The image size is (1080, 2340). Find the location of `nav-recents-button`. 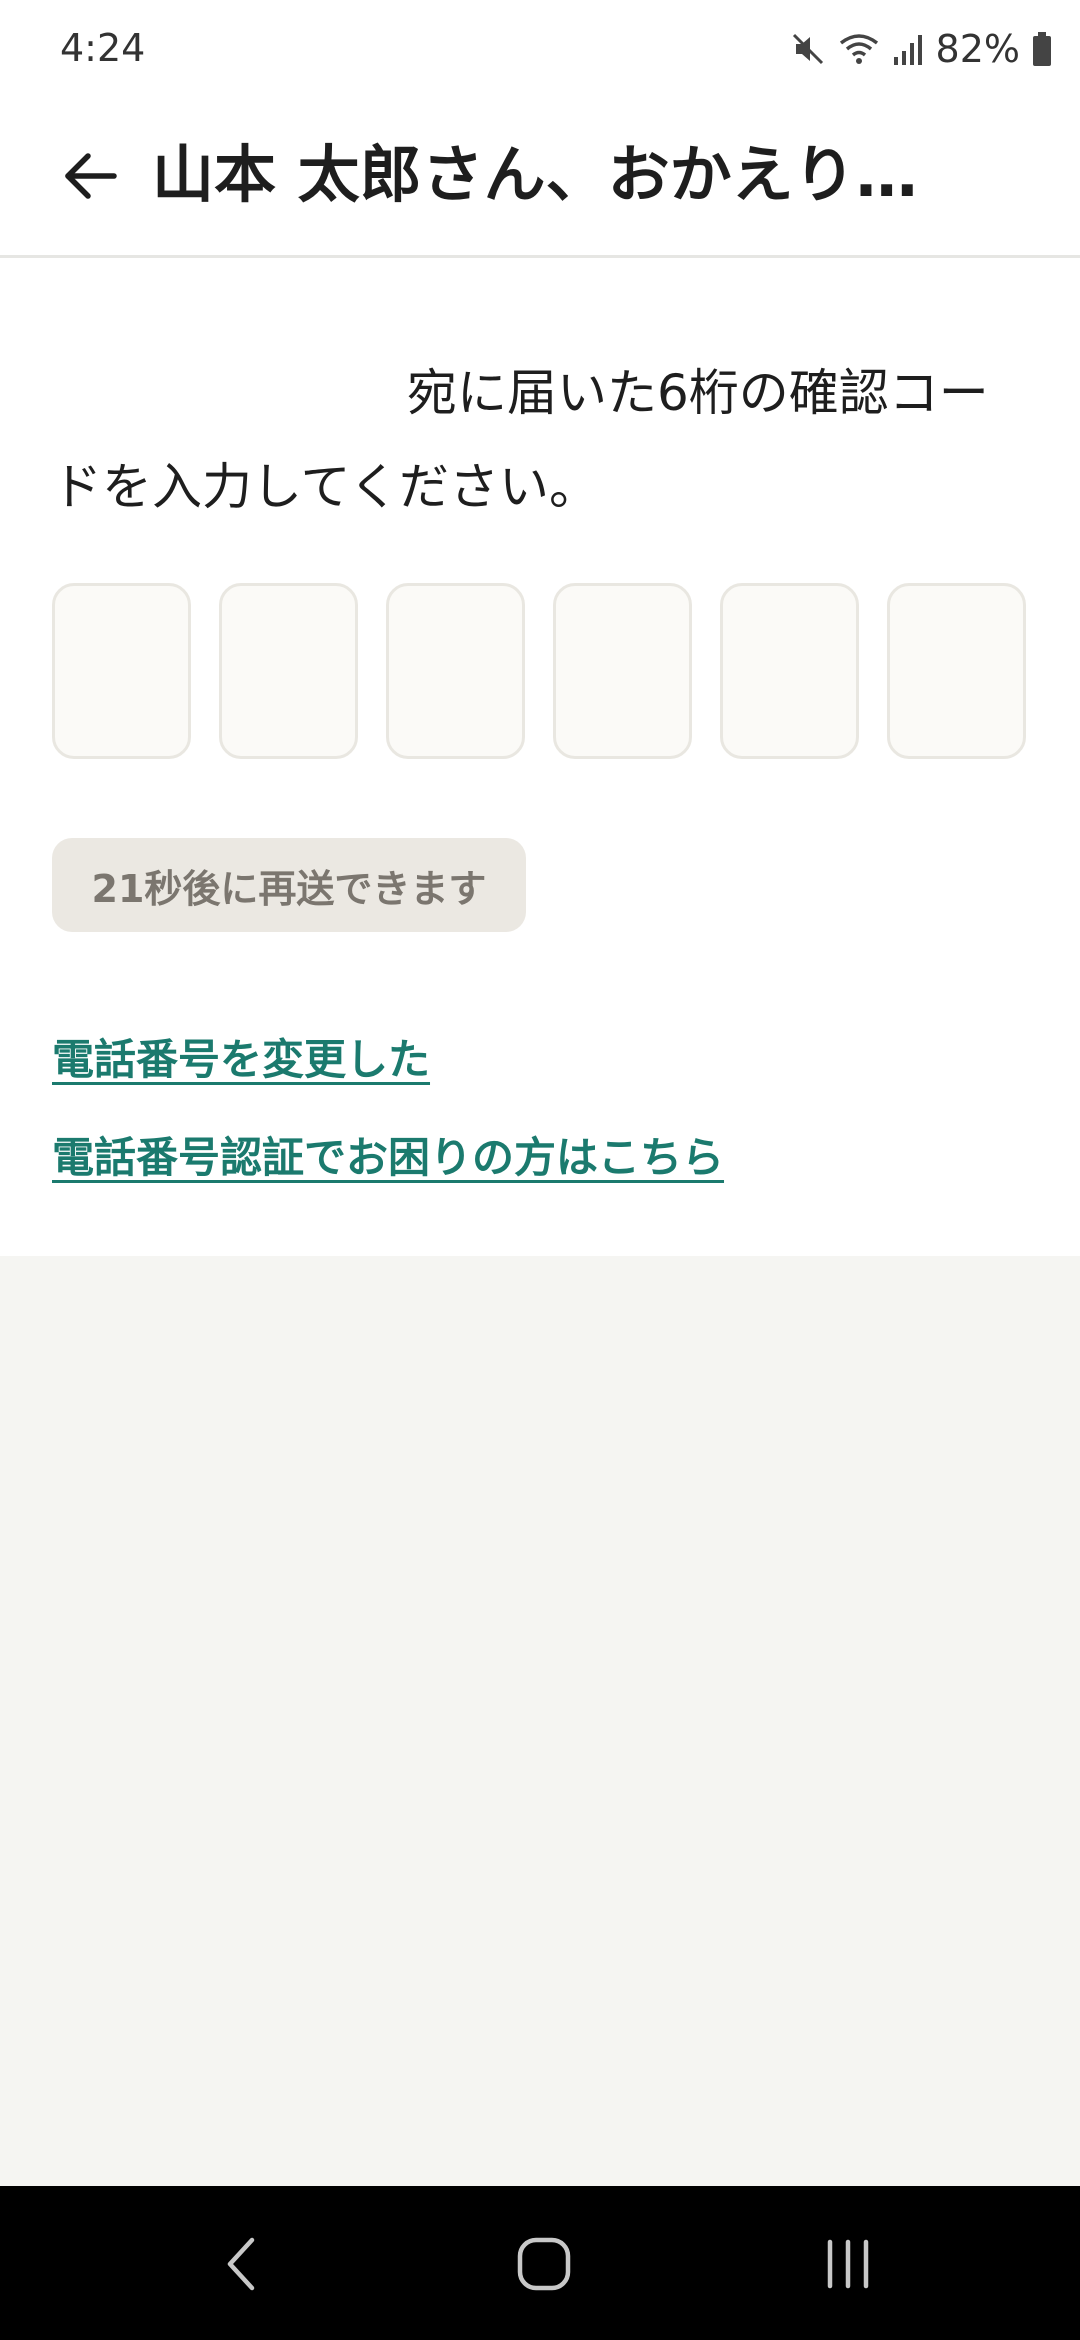

nav-recents-button is located at coordinates (848, 2266).